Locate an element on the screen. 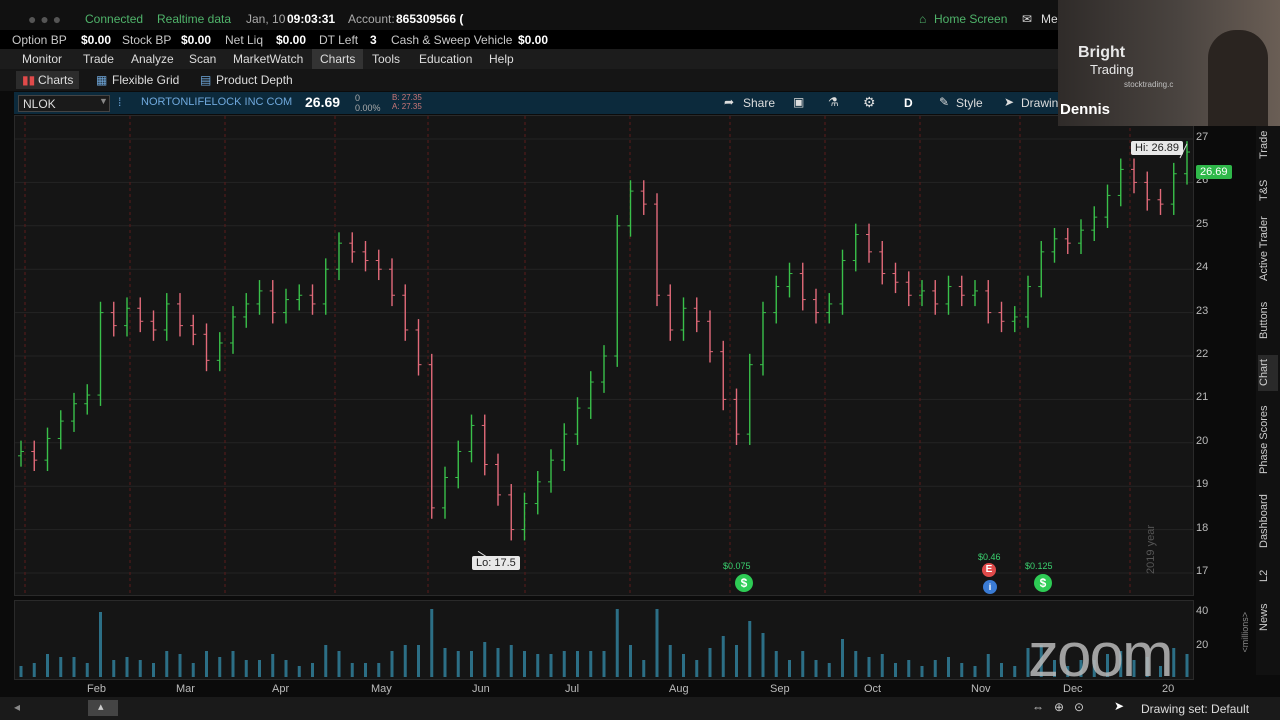 The height and width of the screenshot is (720, 1280). menu-trade: Trade is located at coordinates (98, 59).